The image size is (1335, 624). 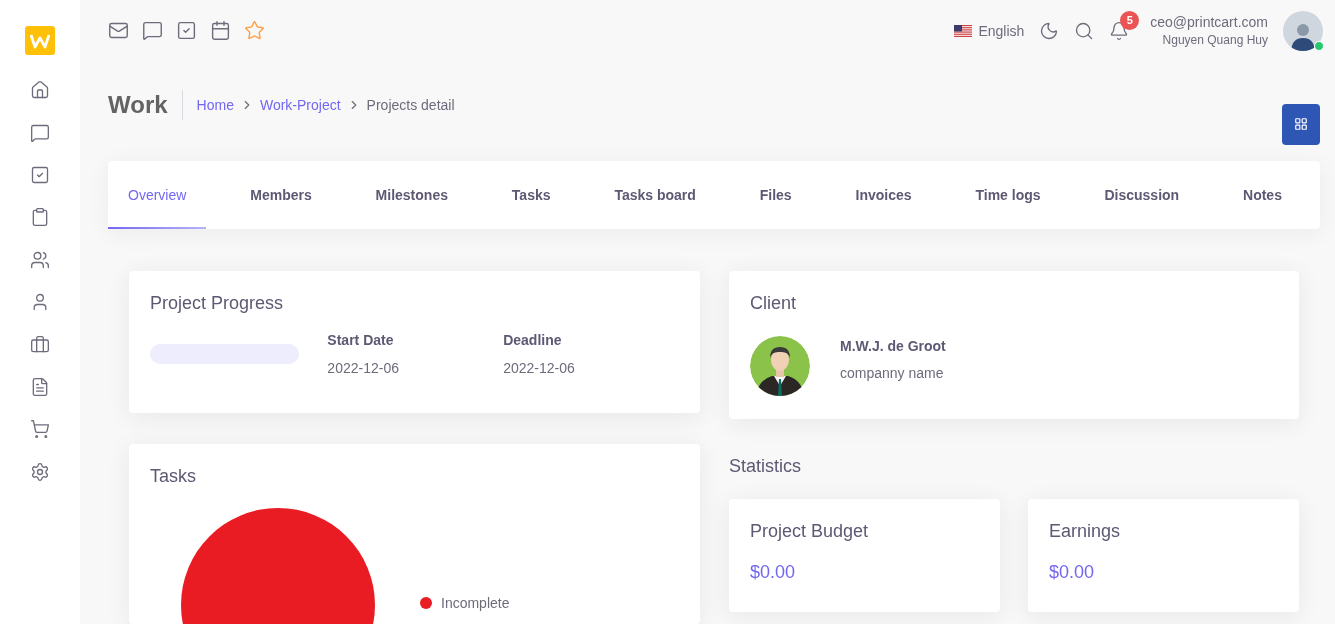 I want to click on star-icon, so click(x=254, y=31).